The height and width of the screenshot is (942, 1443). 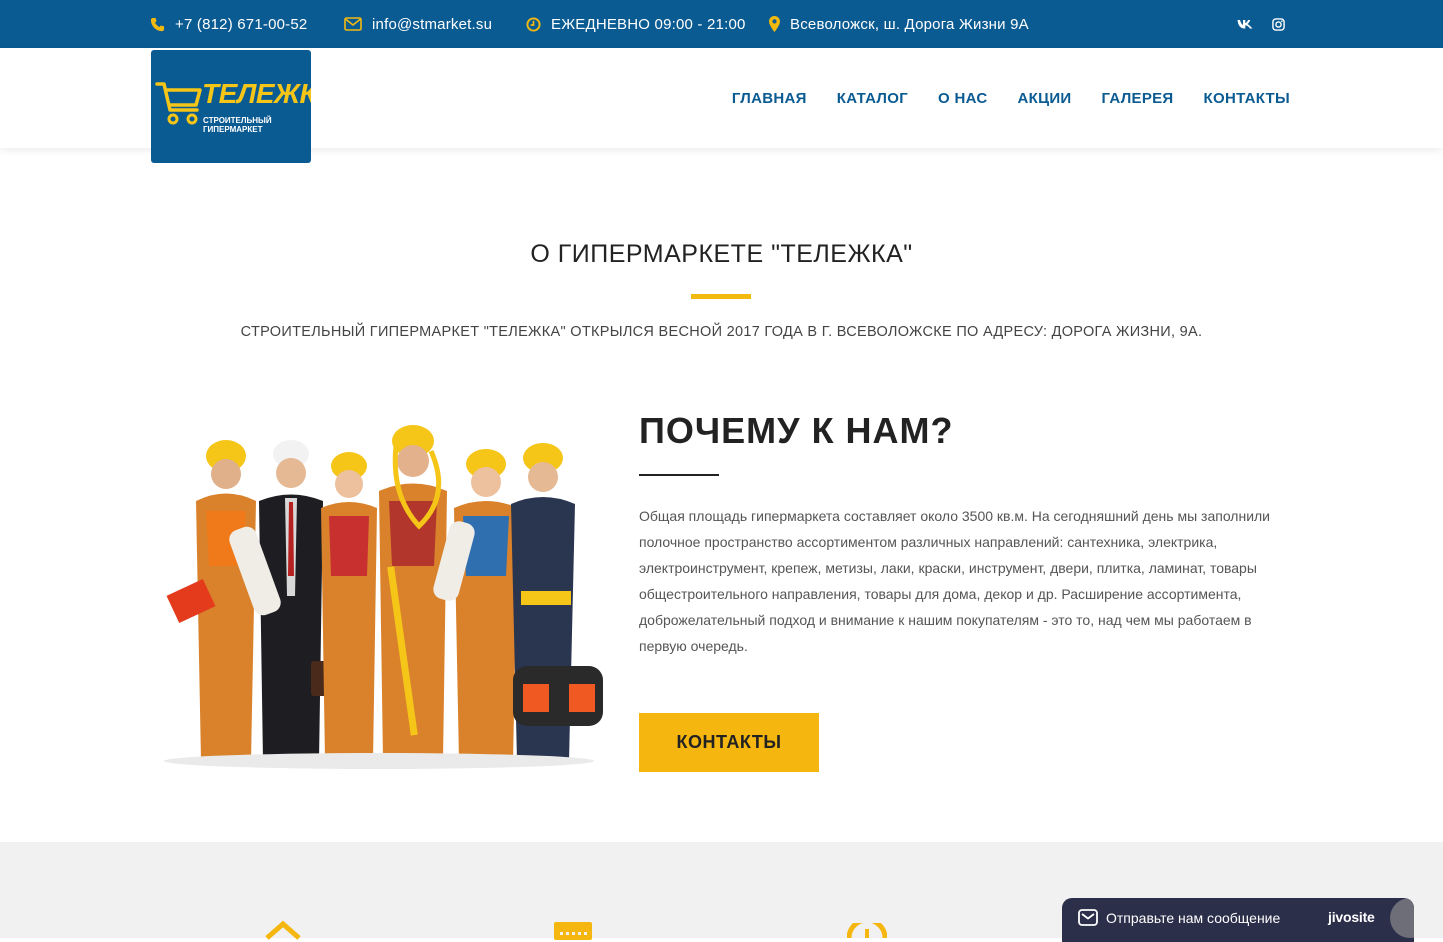 I want to click on instagram-link, so click(x=1278, y=24).